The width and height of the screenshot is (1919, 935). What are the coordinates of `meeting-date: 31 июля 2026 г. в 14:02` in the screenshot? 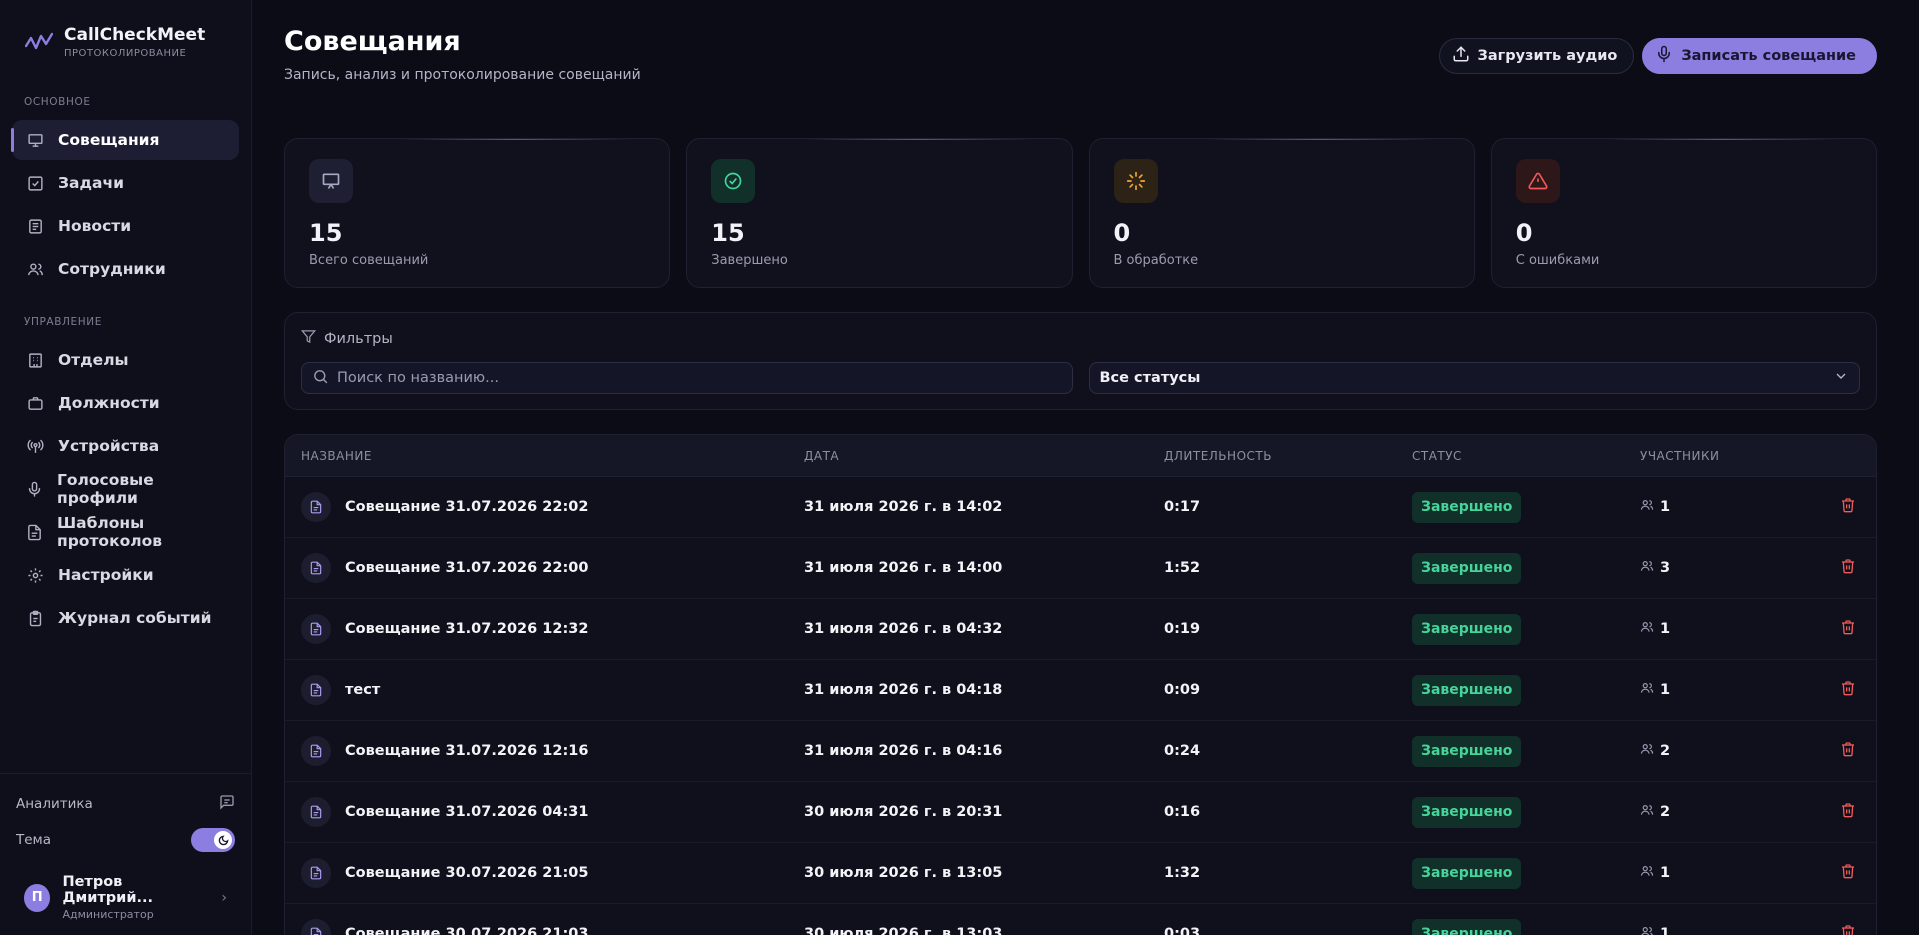 It's located at (903, 507).